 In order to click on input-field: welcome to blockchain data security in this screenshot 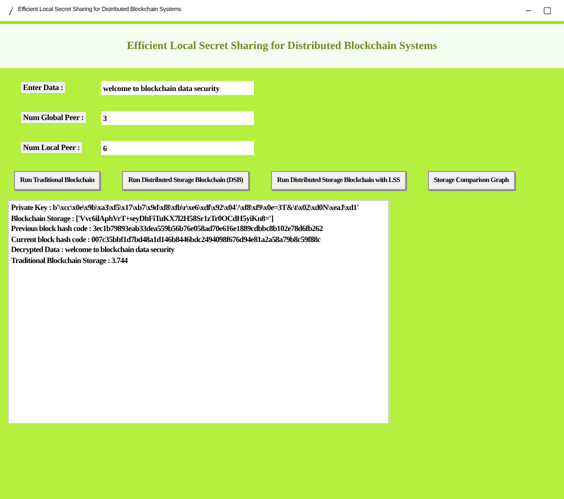, I will do `click(177, 88)`.